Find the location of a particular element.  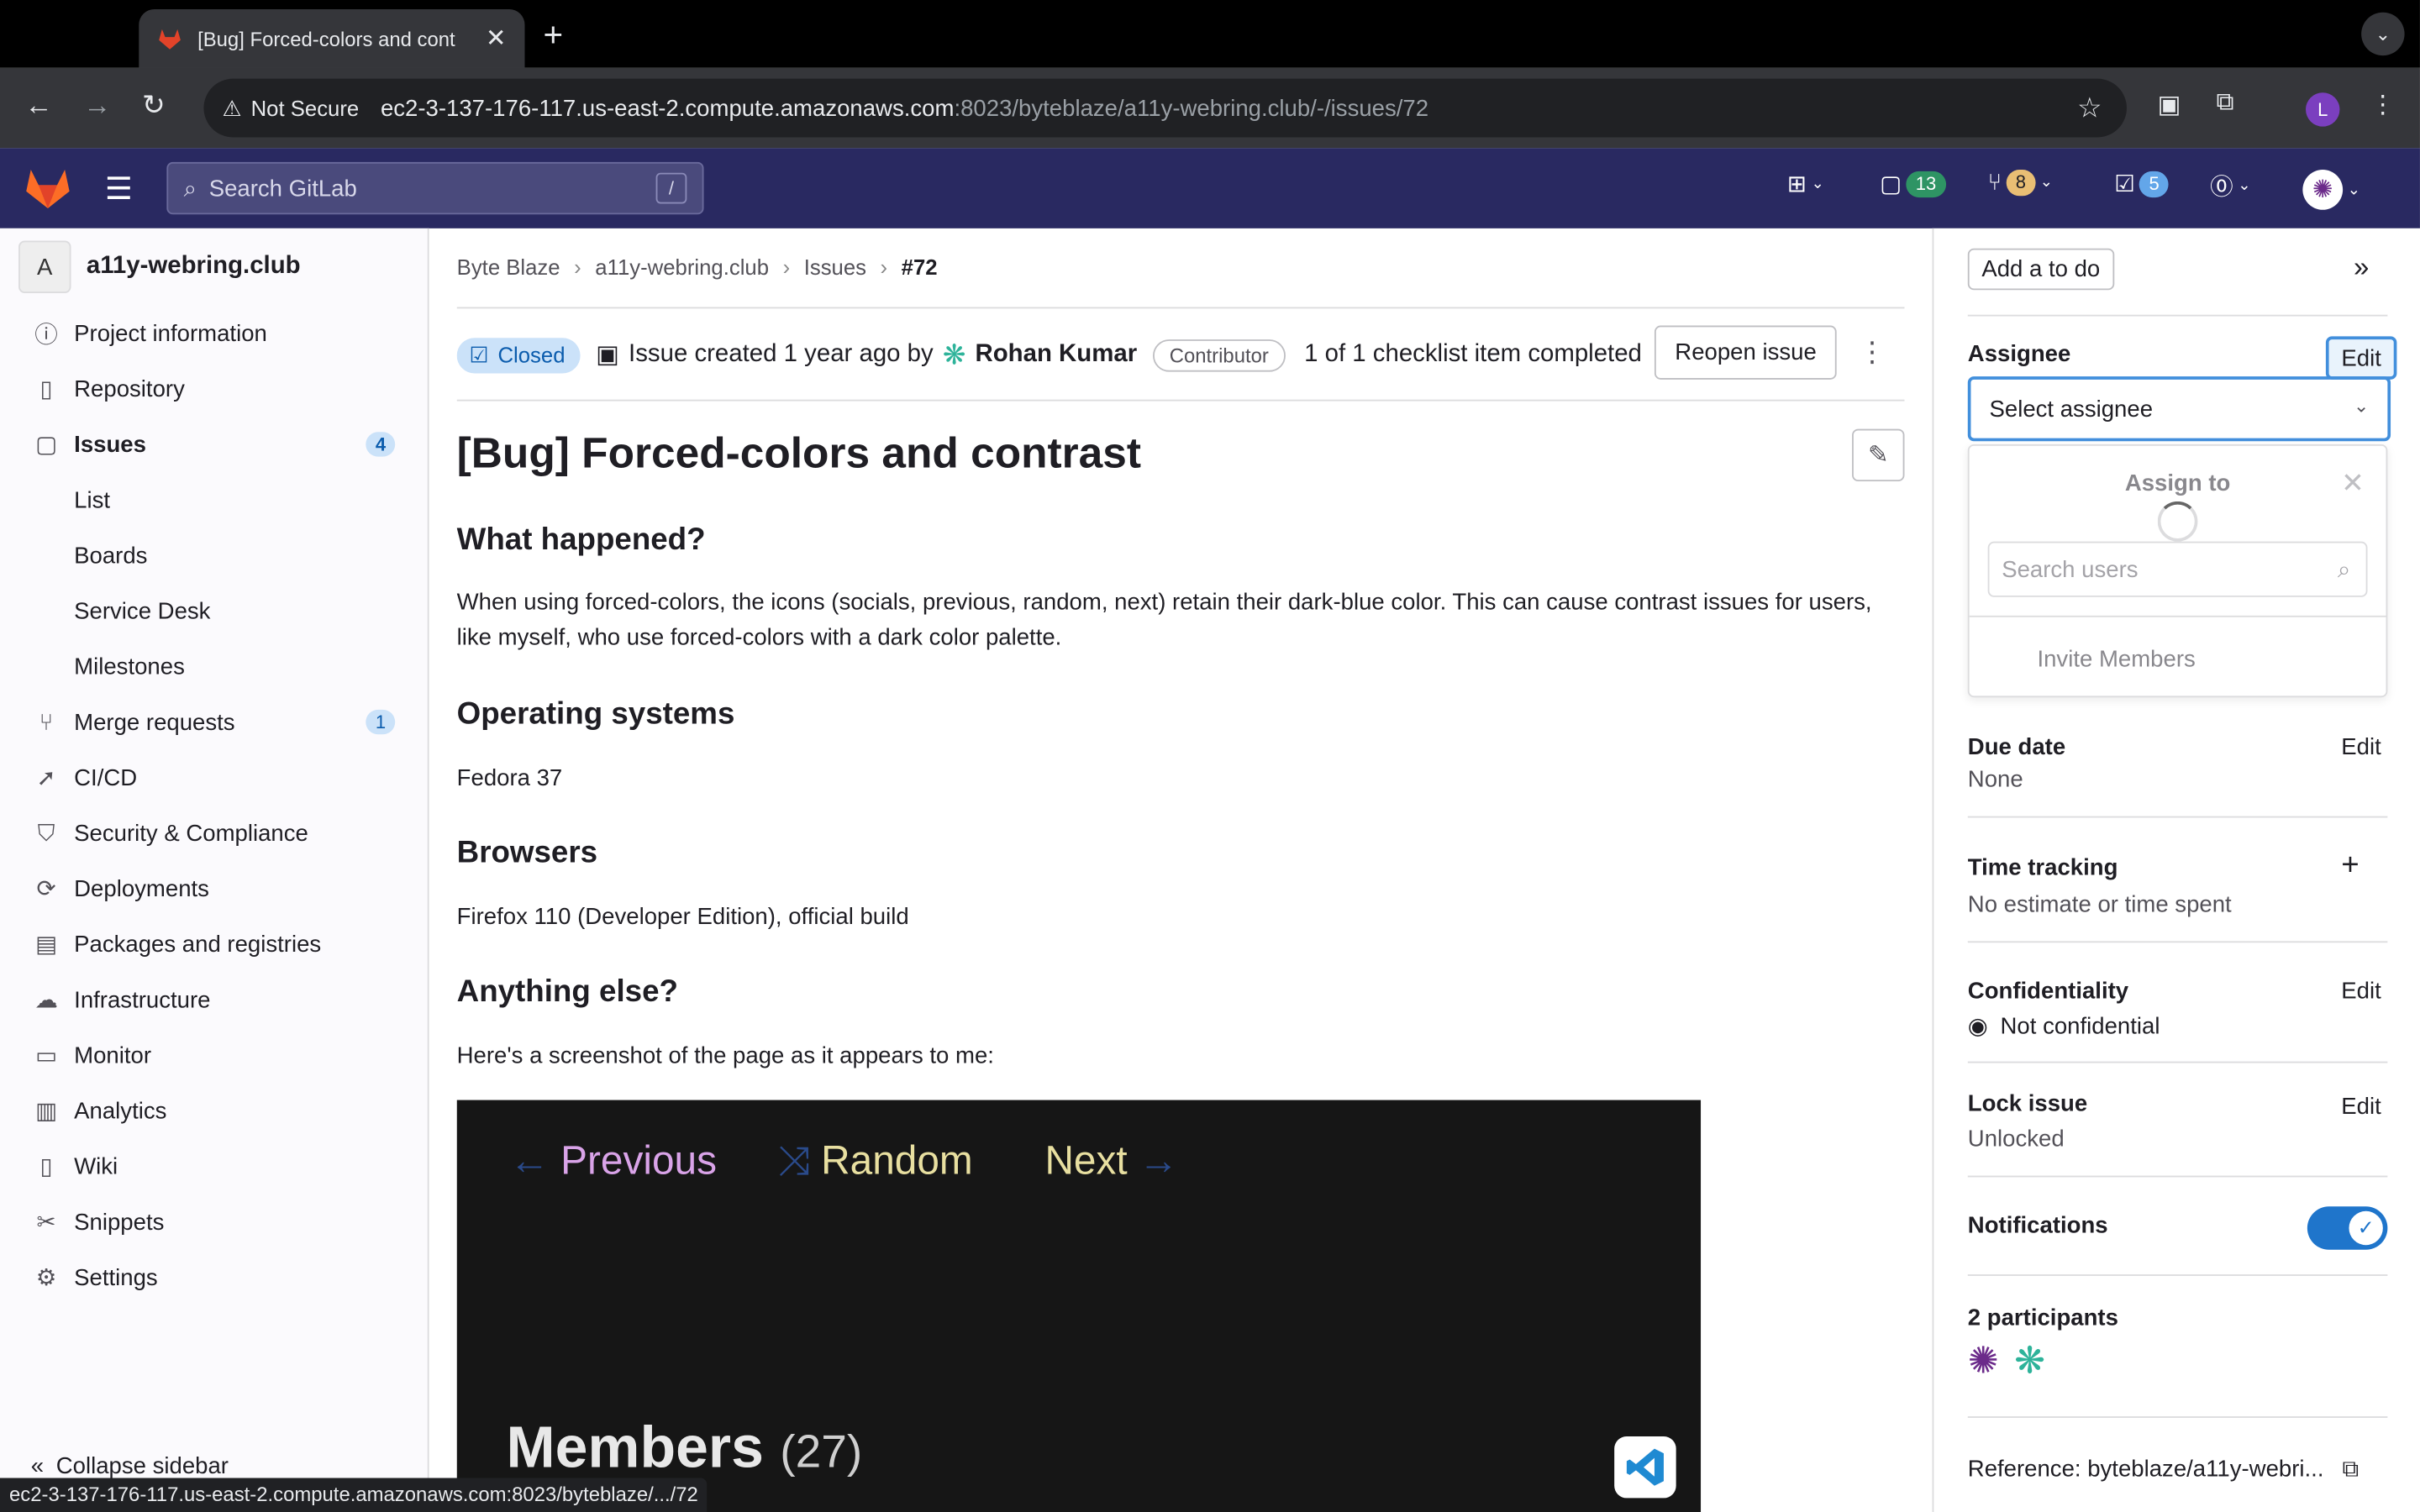

sidebar-item-label: Analytics is located at coordinates (120, 1111).